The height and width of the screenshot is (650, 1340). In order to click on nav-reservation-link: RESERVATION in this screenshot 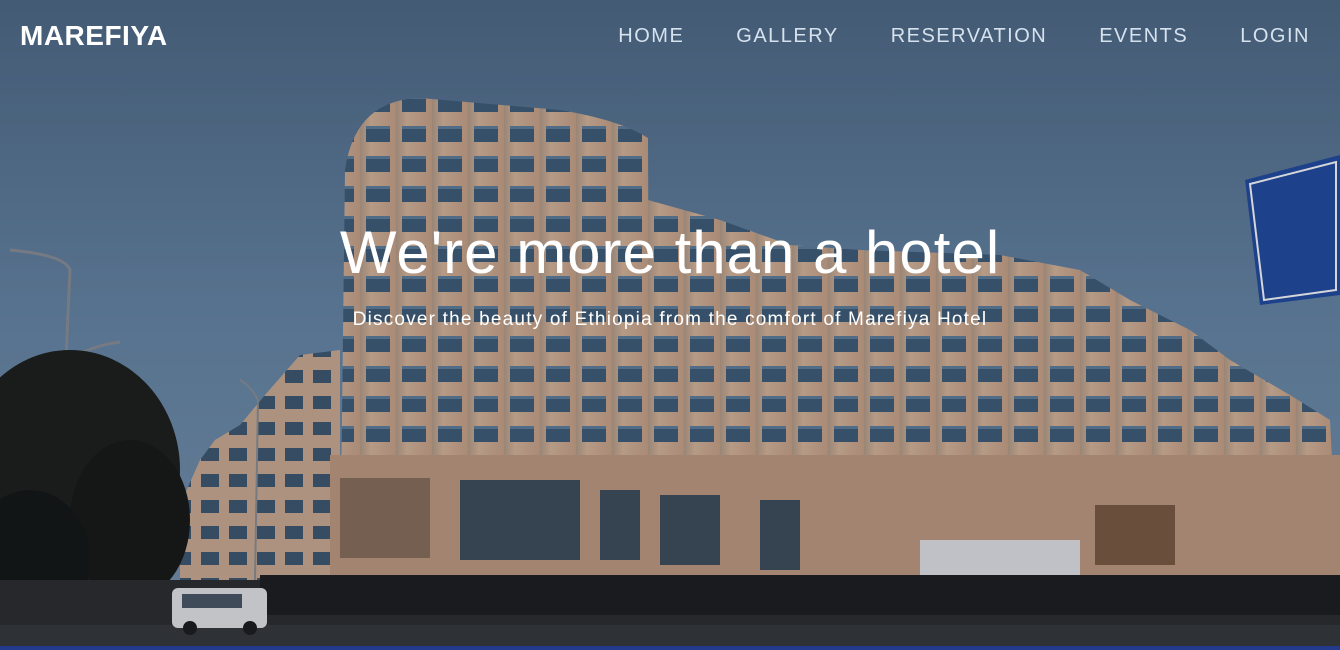, I will do `click(969, 36)`.